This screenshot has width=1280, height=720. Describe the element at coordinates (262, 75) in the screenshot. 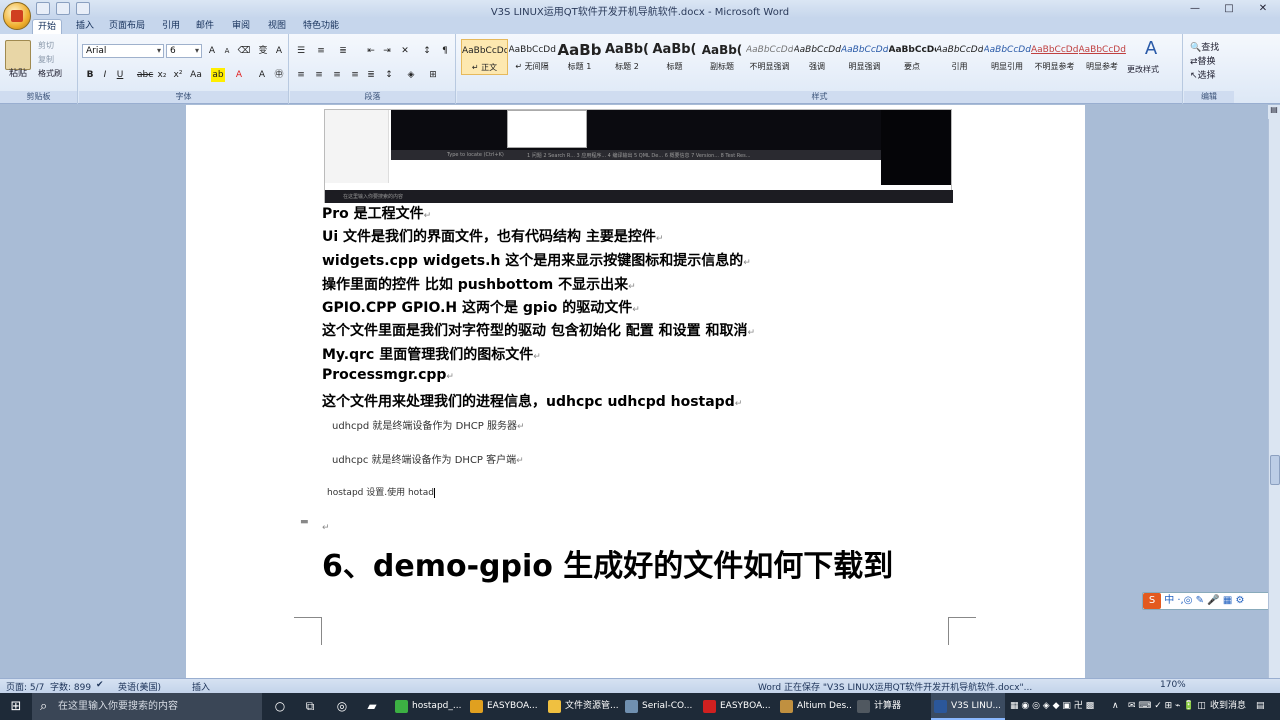

I see `char-shading-icon: A` at that location.